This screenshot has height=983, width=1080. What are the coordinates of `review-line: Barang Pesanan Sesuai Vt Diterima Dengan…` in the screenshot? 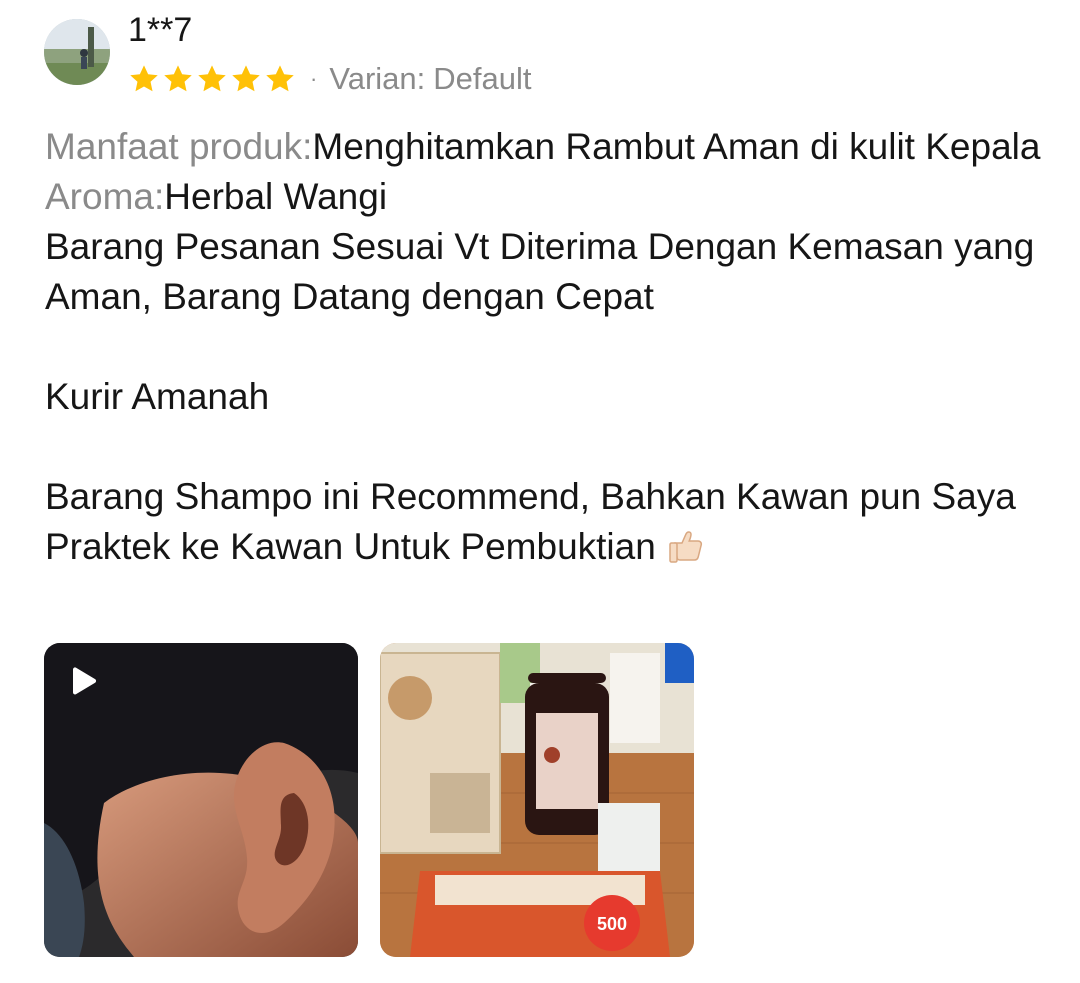 It's located at (540, 271).